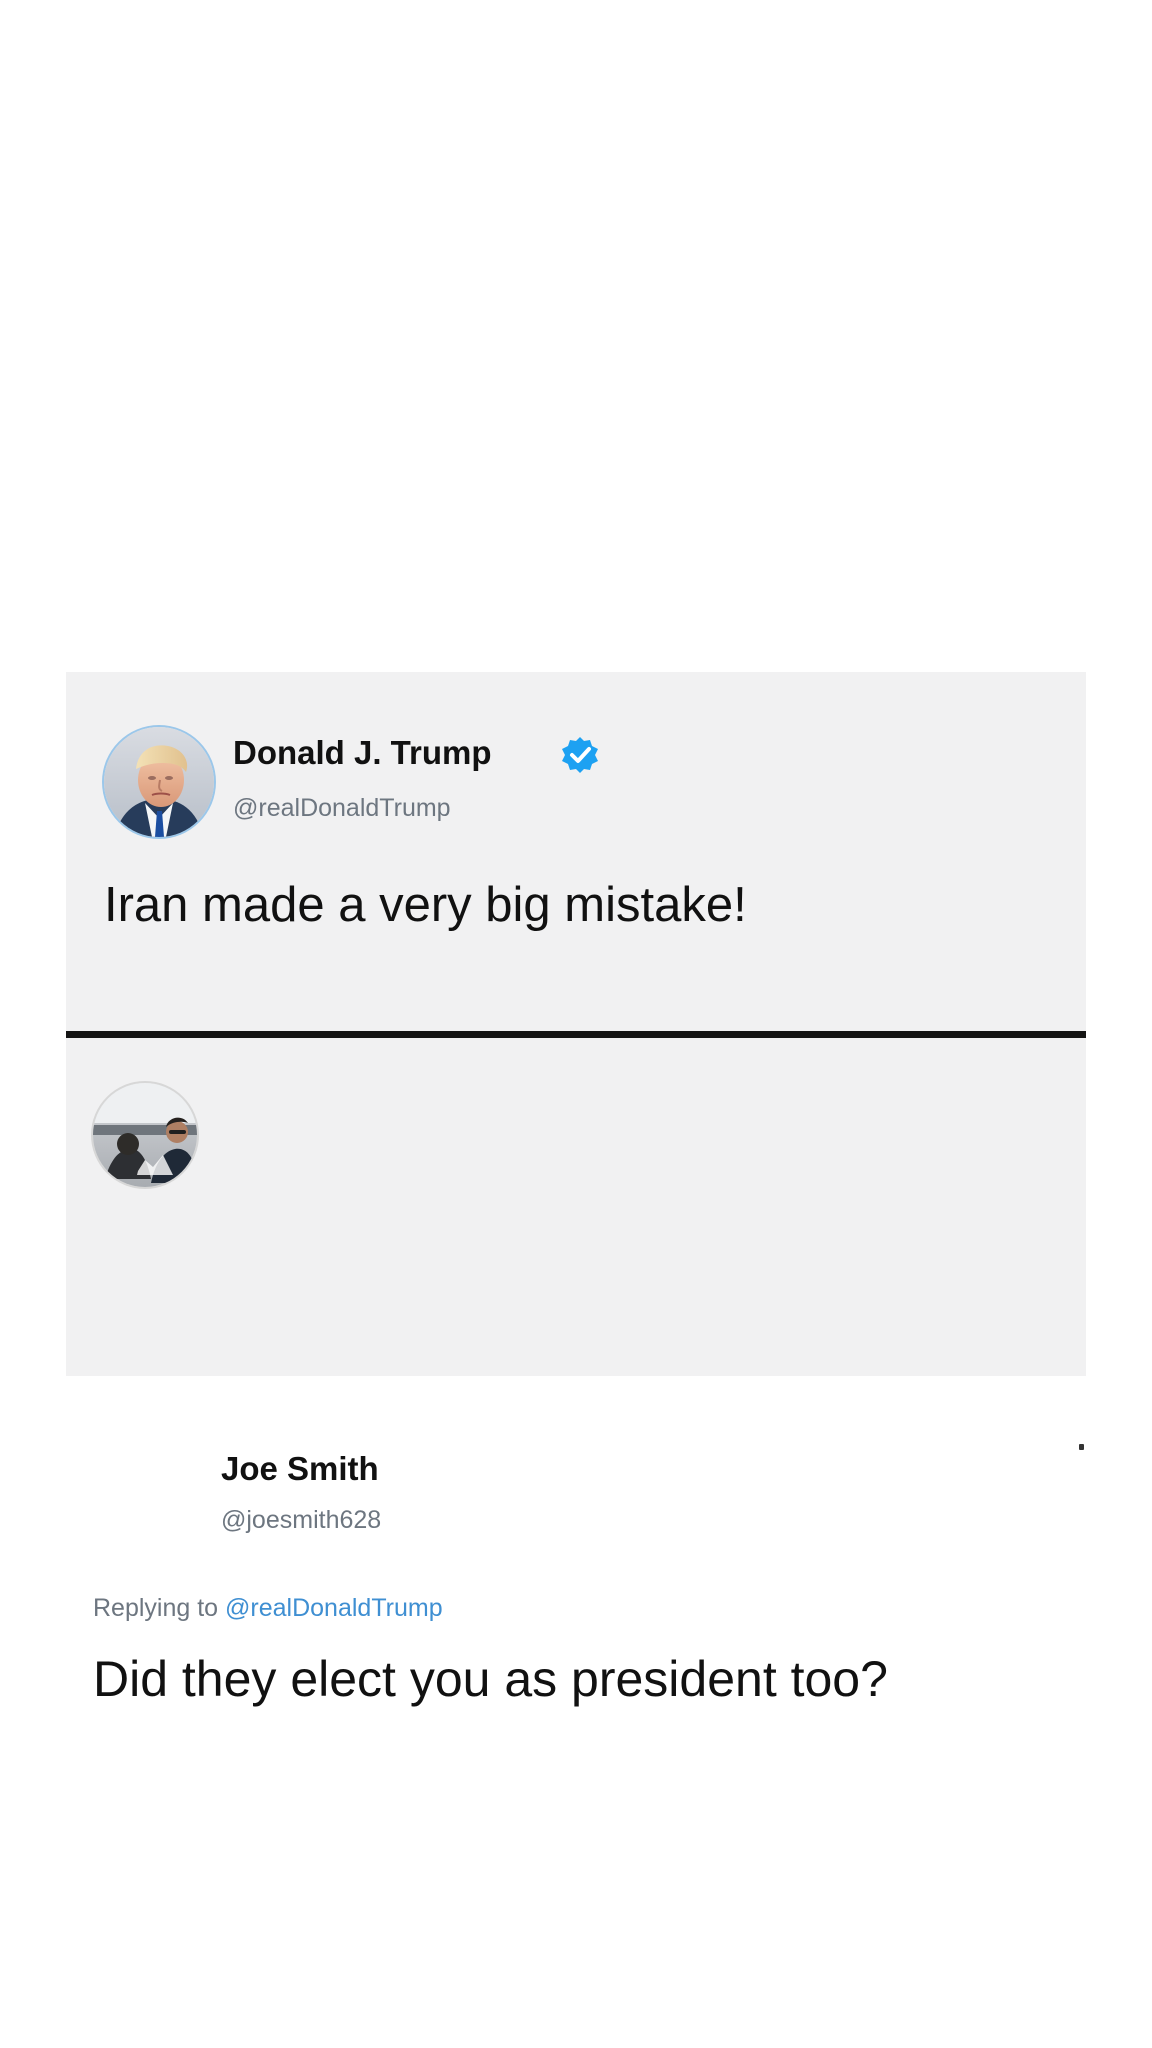  What do you see at coordinates (300, 1469) in the screenshot?
I see `reply-author-name: Joe Smith` at bounding box center [300, 1469].